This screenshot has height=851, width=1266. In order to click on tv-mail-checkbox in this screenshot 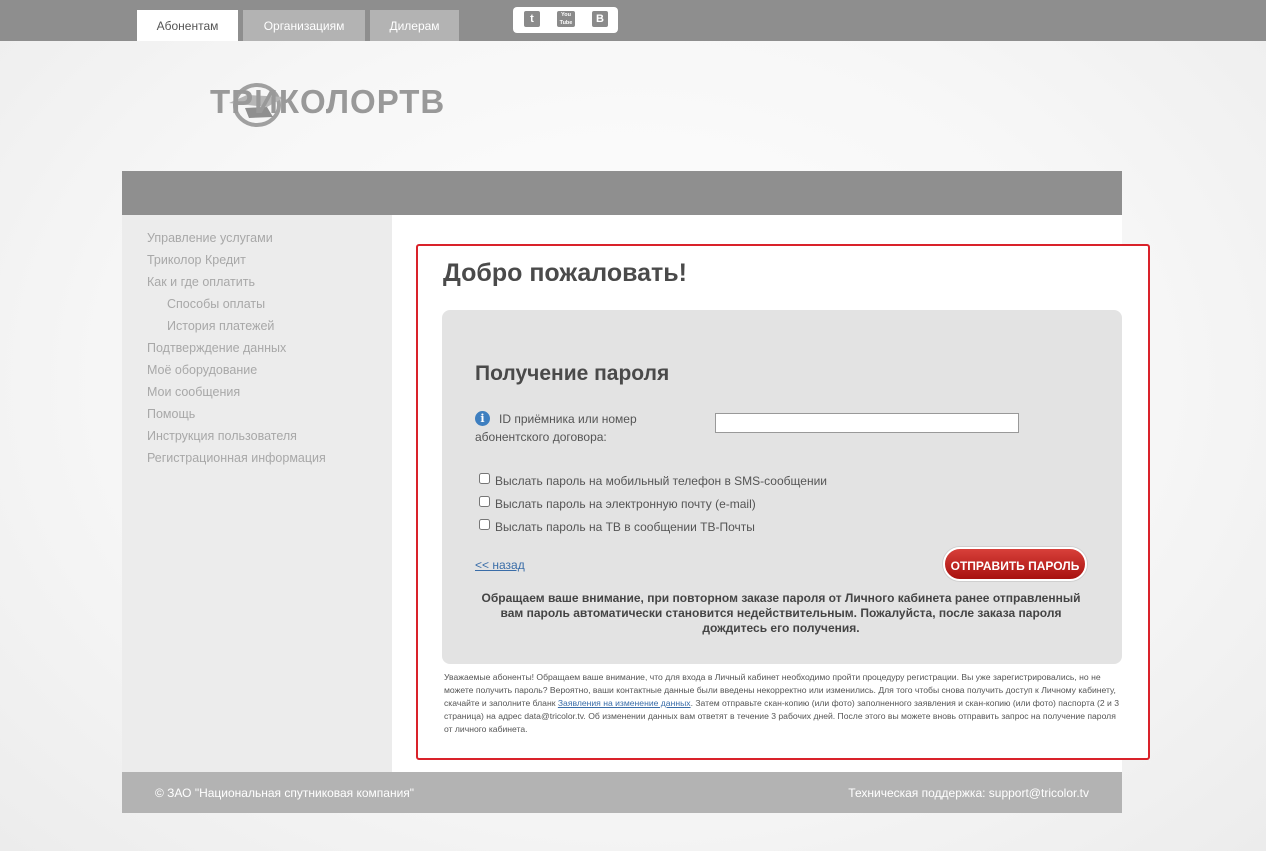, I will do `click(484, 524)`.